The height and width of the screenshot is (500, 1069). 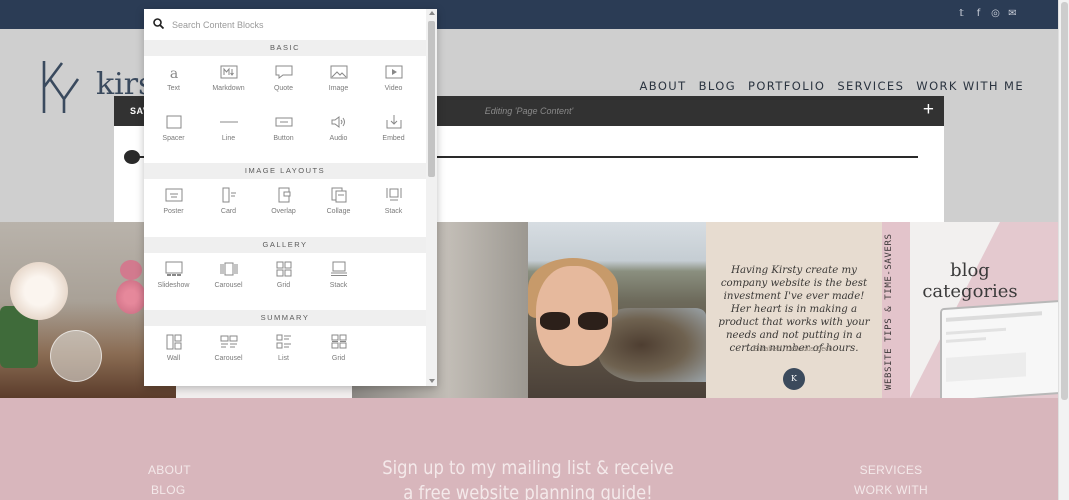 What do you see at coordinates (338, 72) in the screenshot?
I see `image-icon` at bounding box center [338, 72].